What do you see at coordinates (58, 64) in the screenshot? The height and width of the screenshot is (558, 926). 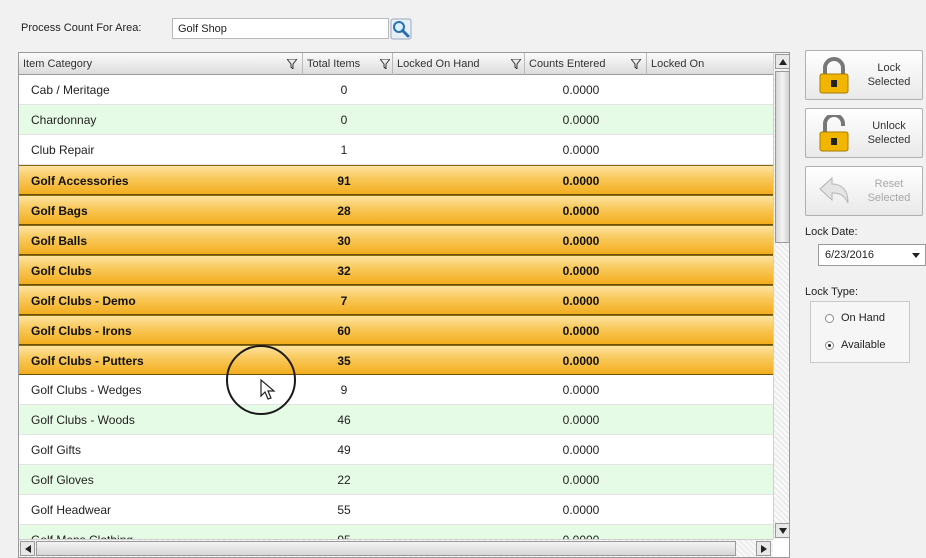 I see `column-label: Item Category` at bounding box center [58, 64].